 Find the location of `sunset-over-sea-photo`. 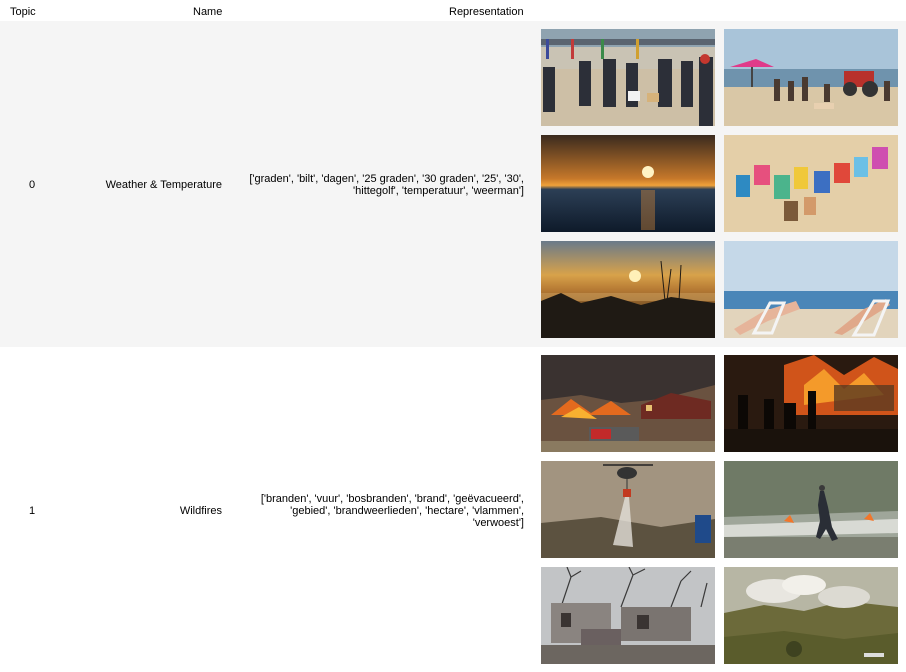

sunset-over-sea-photo is located at coordinates (628, 183).